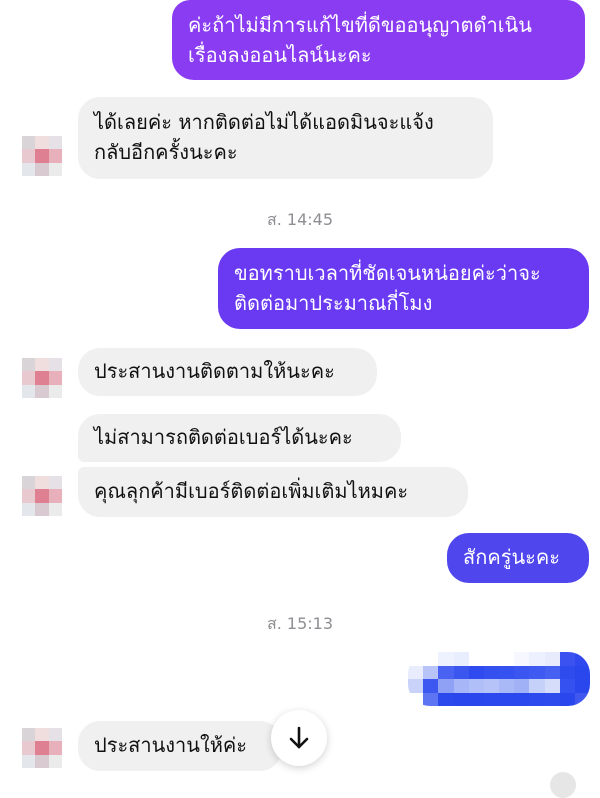  What do you see at coordinates (239, 438) in the screenshot?
I see `incoming-message: ไม่สามารถติดต่อเบอร์ได้นะคะ` at bounding box center [239, 438].